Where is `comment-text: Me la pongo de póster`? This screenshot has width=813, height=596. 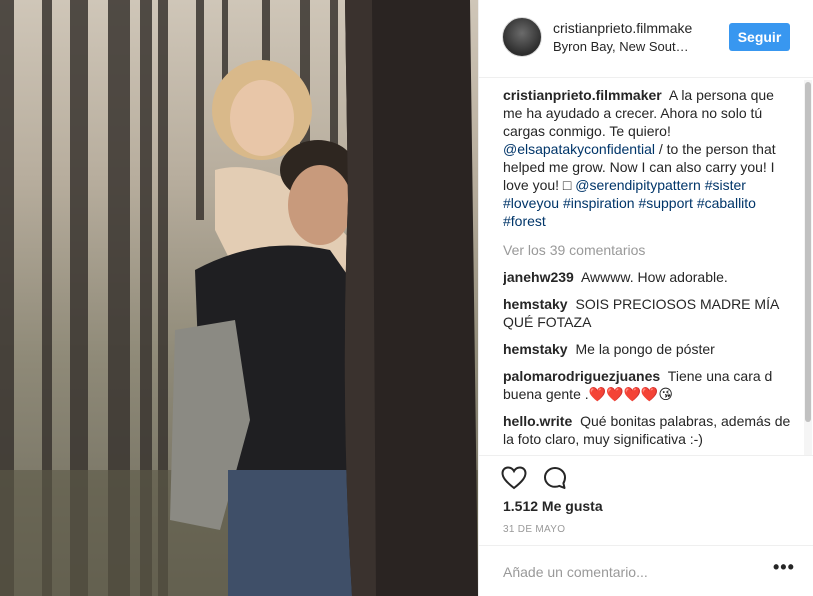
comment-text: Me la pongo de póster is located at coordinates (645, 349).